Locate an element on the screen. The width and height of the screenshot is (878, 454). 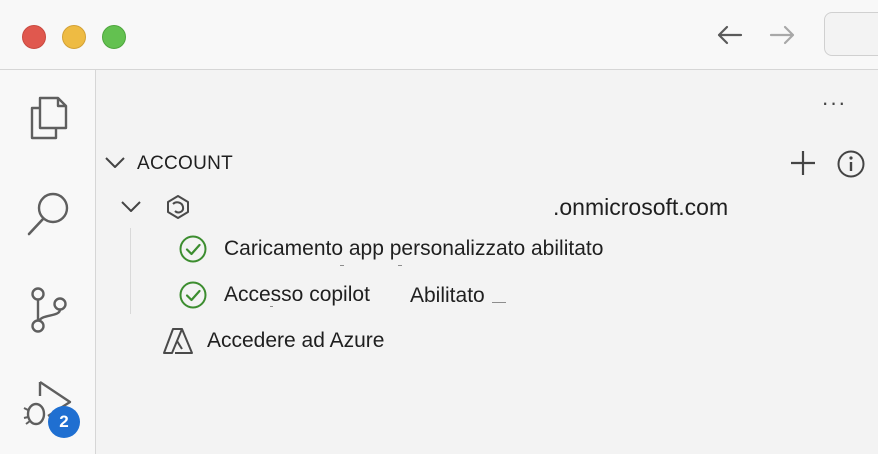
search-icon is located at coordinates (48, 214).